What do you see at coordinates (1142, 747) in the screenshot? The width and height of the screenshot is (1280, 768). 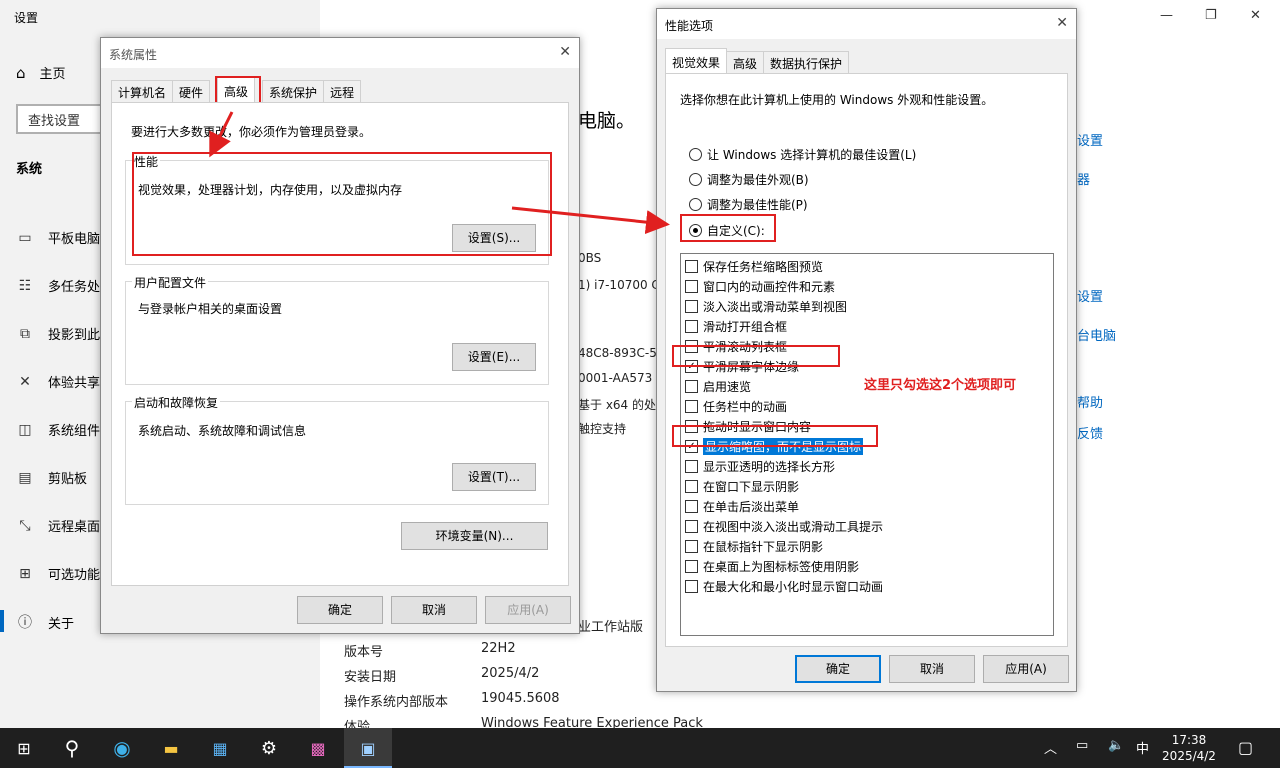 I see `ime-indicator: 中` at bounding box center [1142, 747].